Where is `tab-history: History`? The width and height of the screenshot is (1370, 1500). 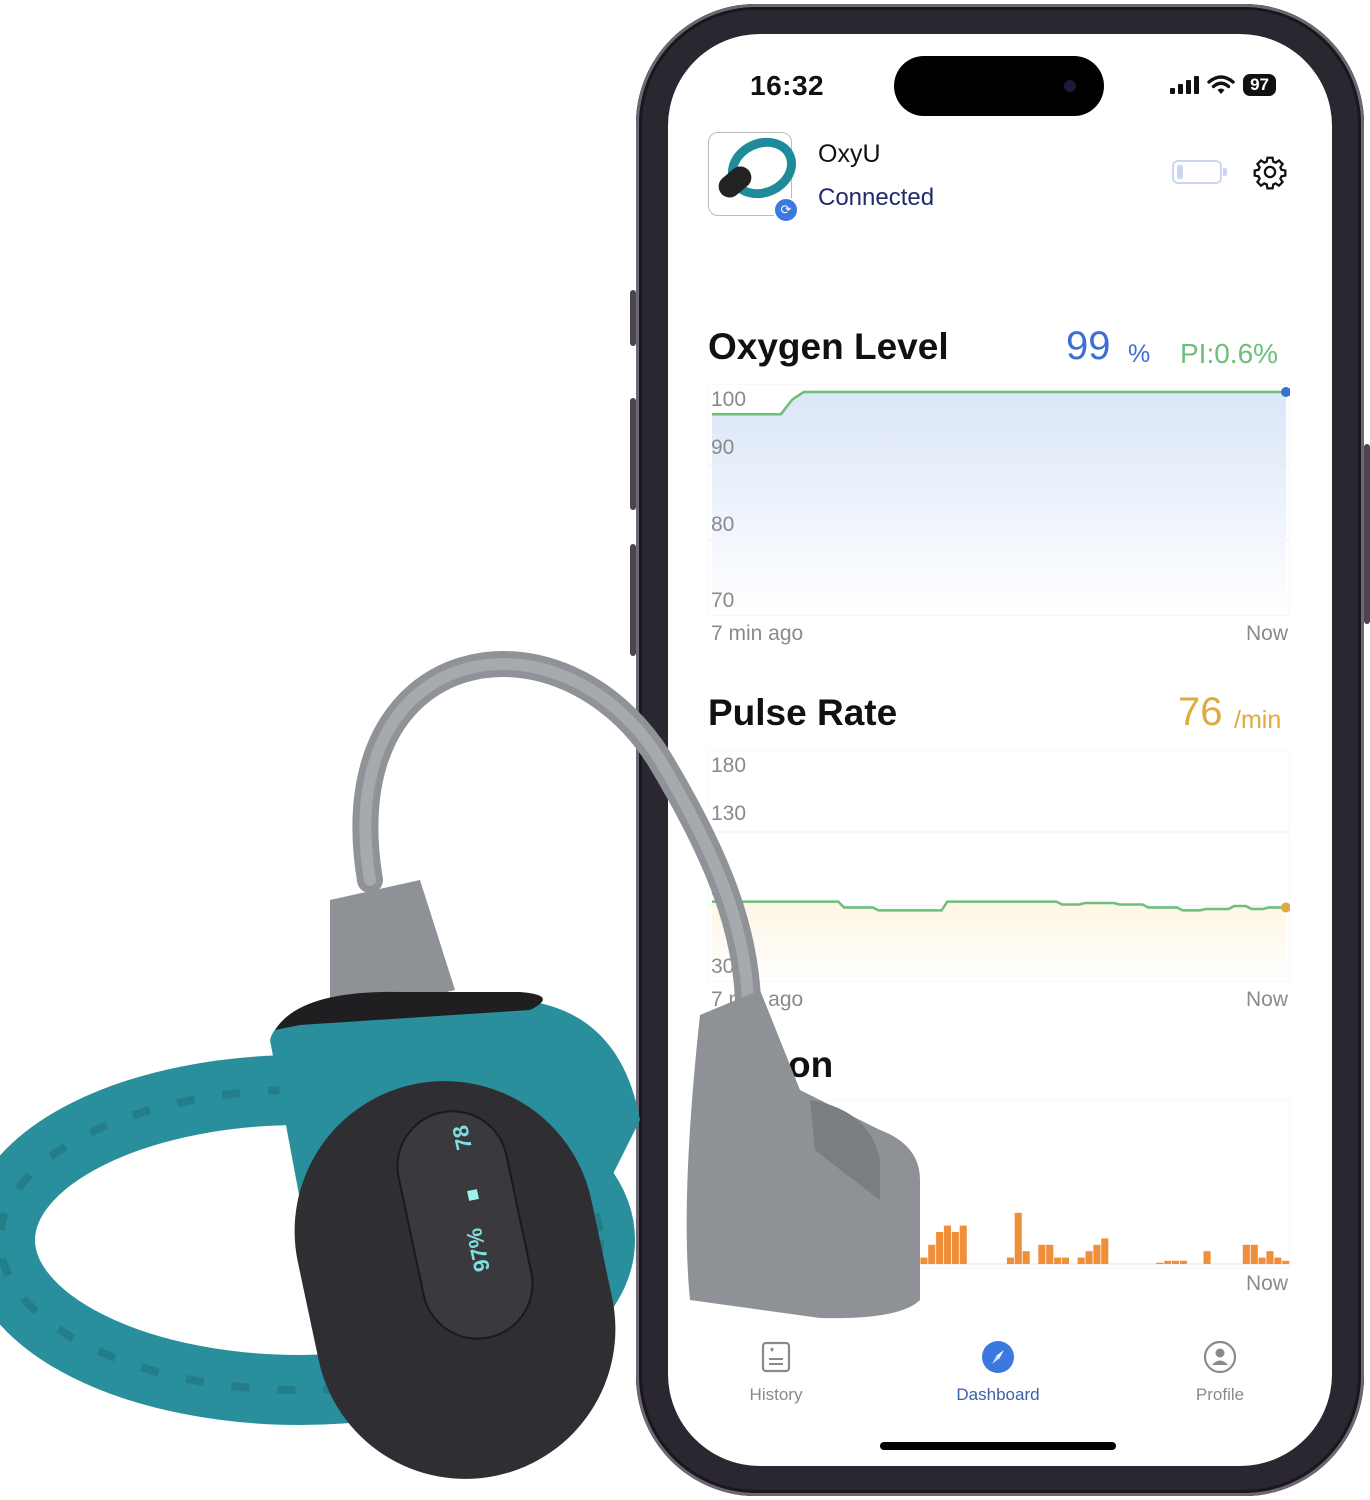 tab-history: History is located at coordinates (776, 1372).